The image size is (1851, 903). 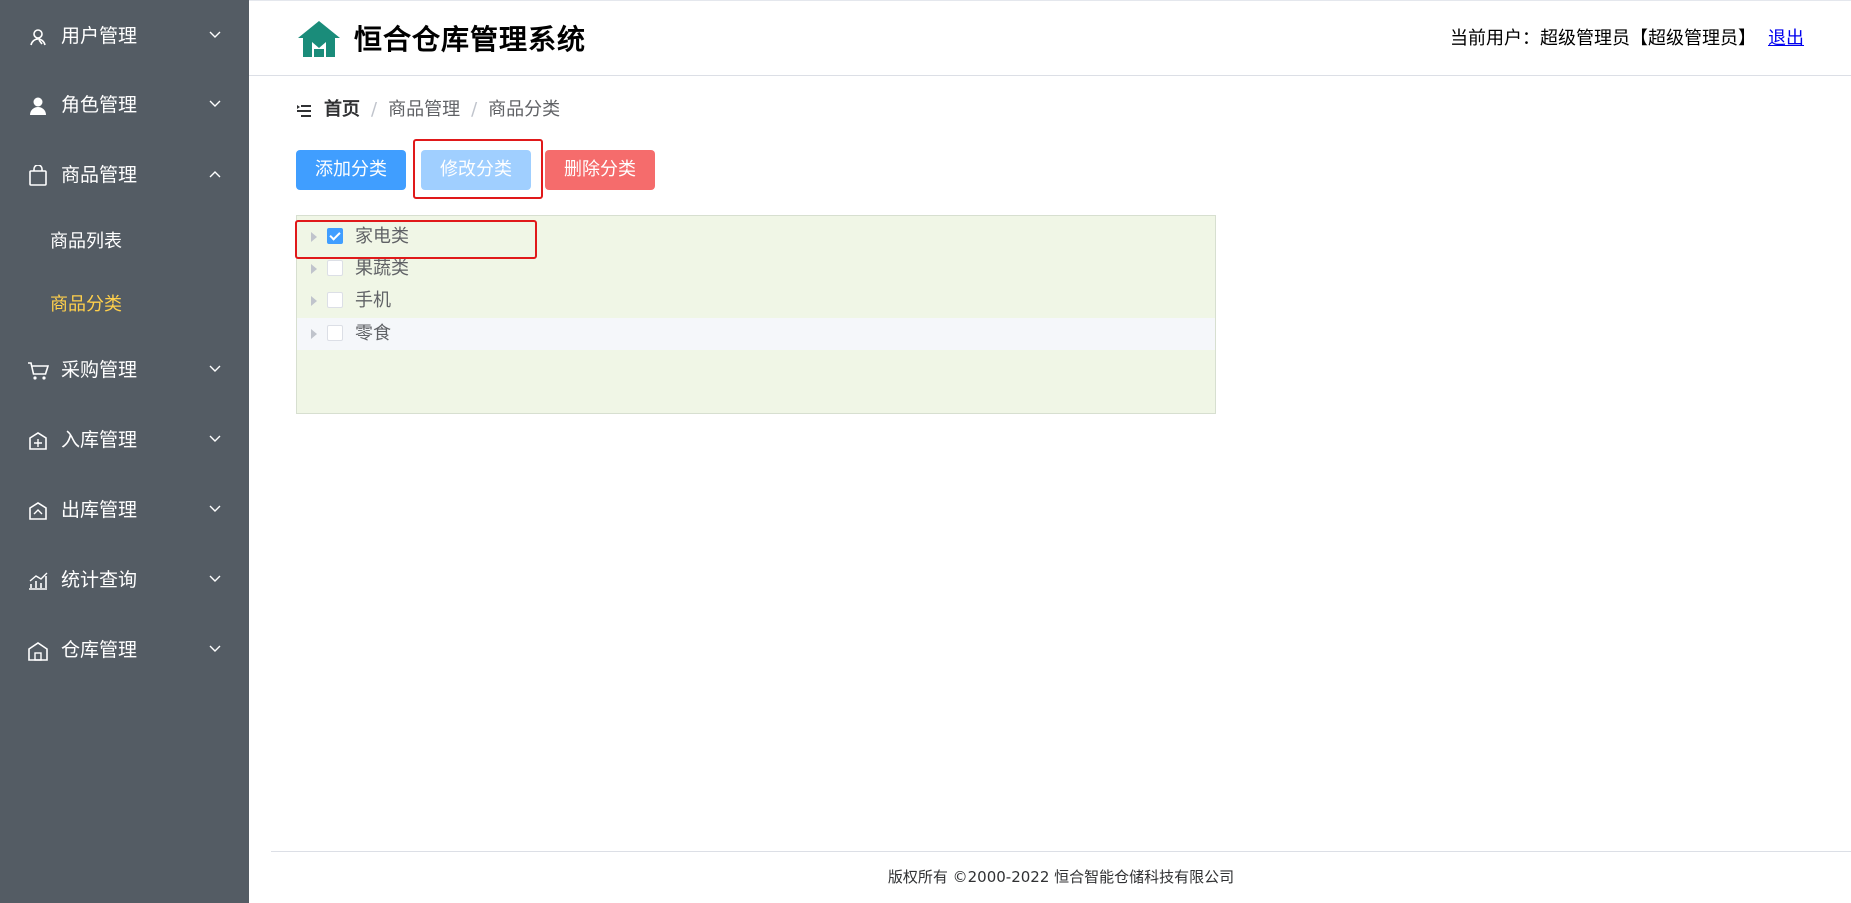 What do you see at coordinates (524, 109) in the screenshot?
I see `breadcrumb-item: 商品分类` at bounding box center [524, 109].